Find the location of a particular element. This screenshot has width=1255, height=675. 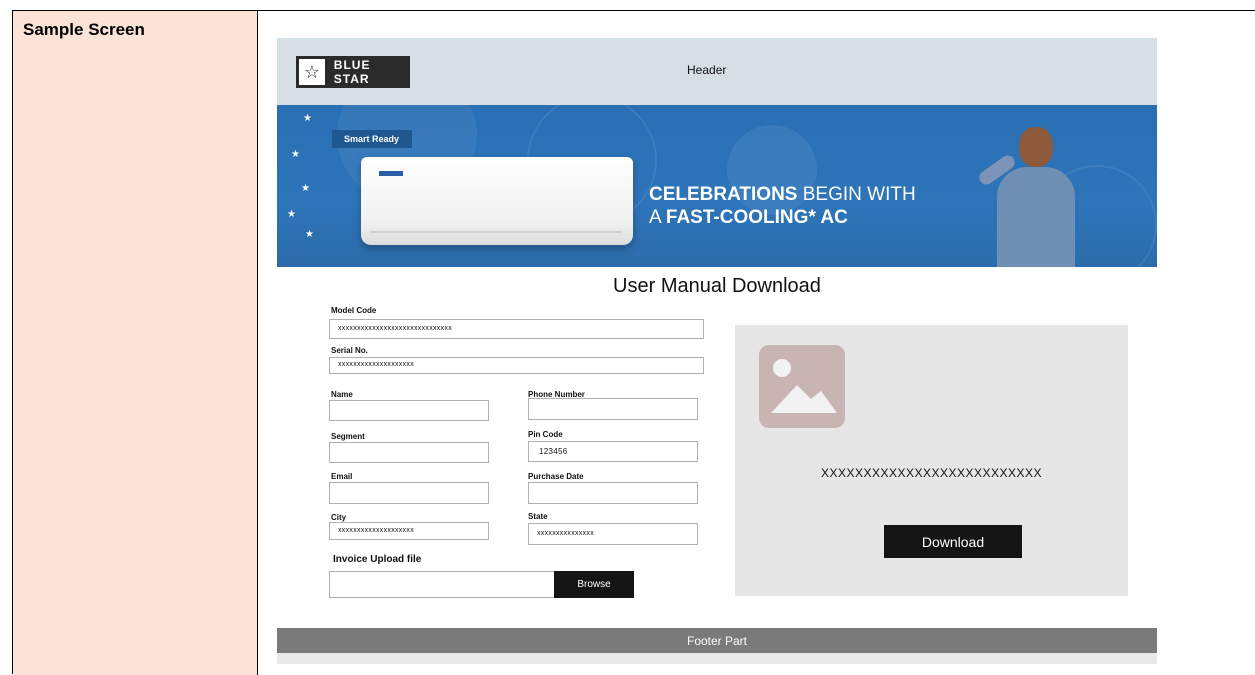

headline-prefix-2: A is located at coordinates (657, 217).